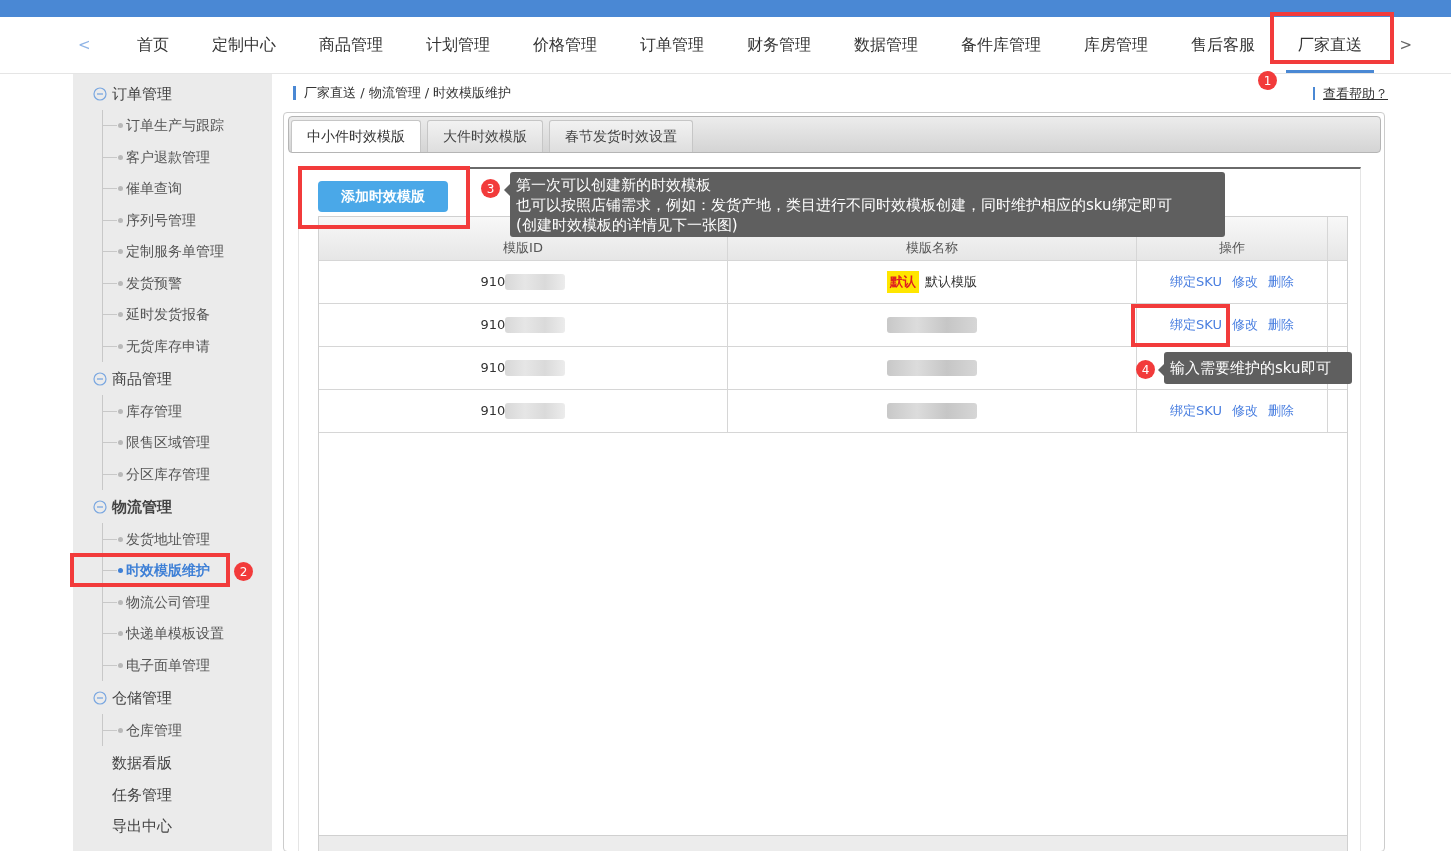 The height and width of the screenshot is (851, 1451). What do you see at coordinates (779, 45) in the screenshot?
I see `nav-item: 财务管理` at bounding box center [779, 45].